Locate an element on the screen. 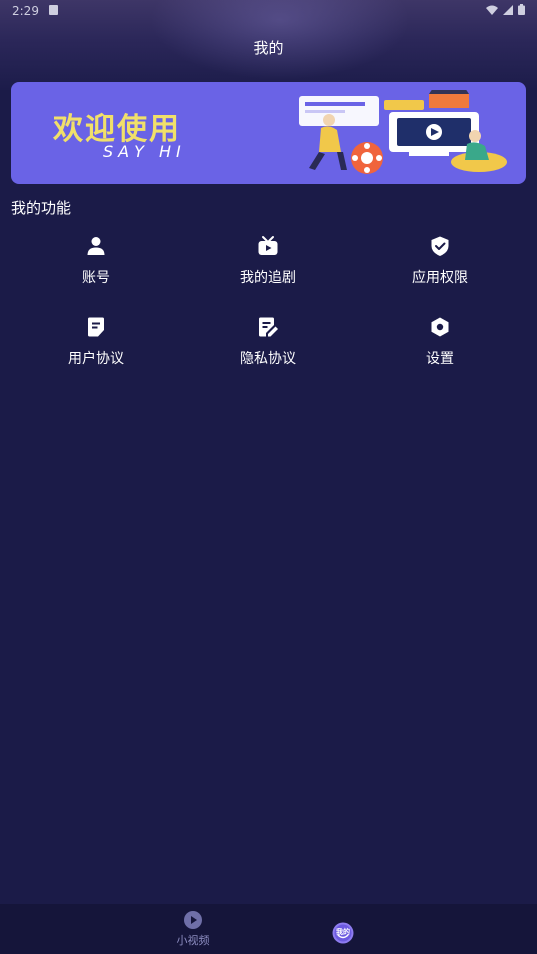 This screenshot has width=537, height=954. feature-label: 用户协议 is located at coordinates (96, 359).